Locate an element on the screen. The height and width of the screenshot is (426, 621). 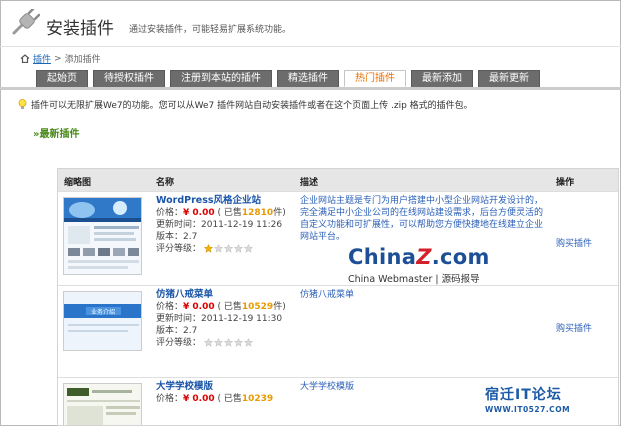
tab-bar: 起始页 待授权插件 注册到本站的插件 精选插件 热门插件 最新添加 最新更新 is located at coordinates (288, 78).